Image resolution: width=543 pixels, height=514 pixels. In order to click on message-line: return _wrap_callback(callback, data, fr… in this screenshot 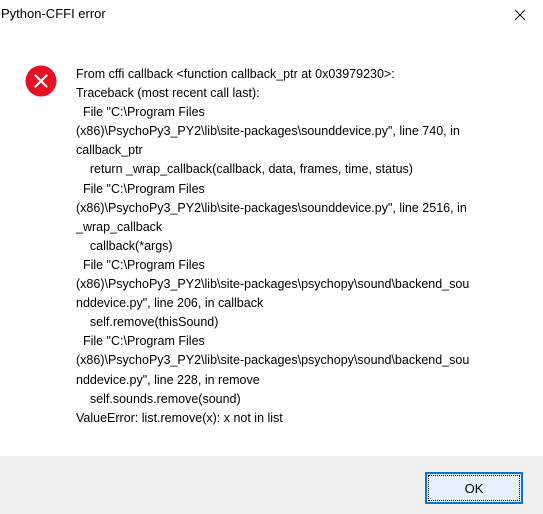, I will do `click(244, 169)`.